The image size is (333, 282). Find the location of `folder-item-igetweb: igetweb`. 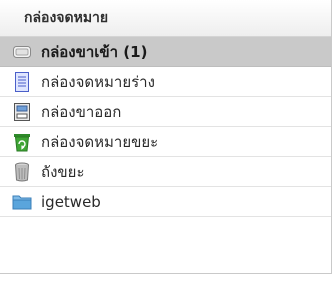

folder-item-igetweb: igetweb is located at coordinates (165, 202).